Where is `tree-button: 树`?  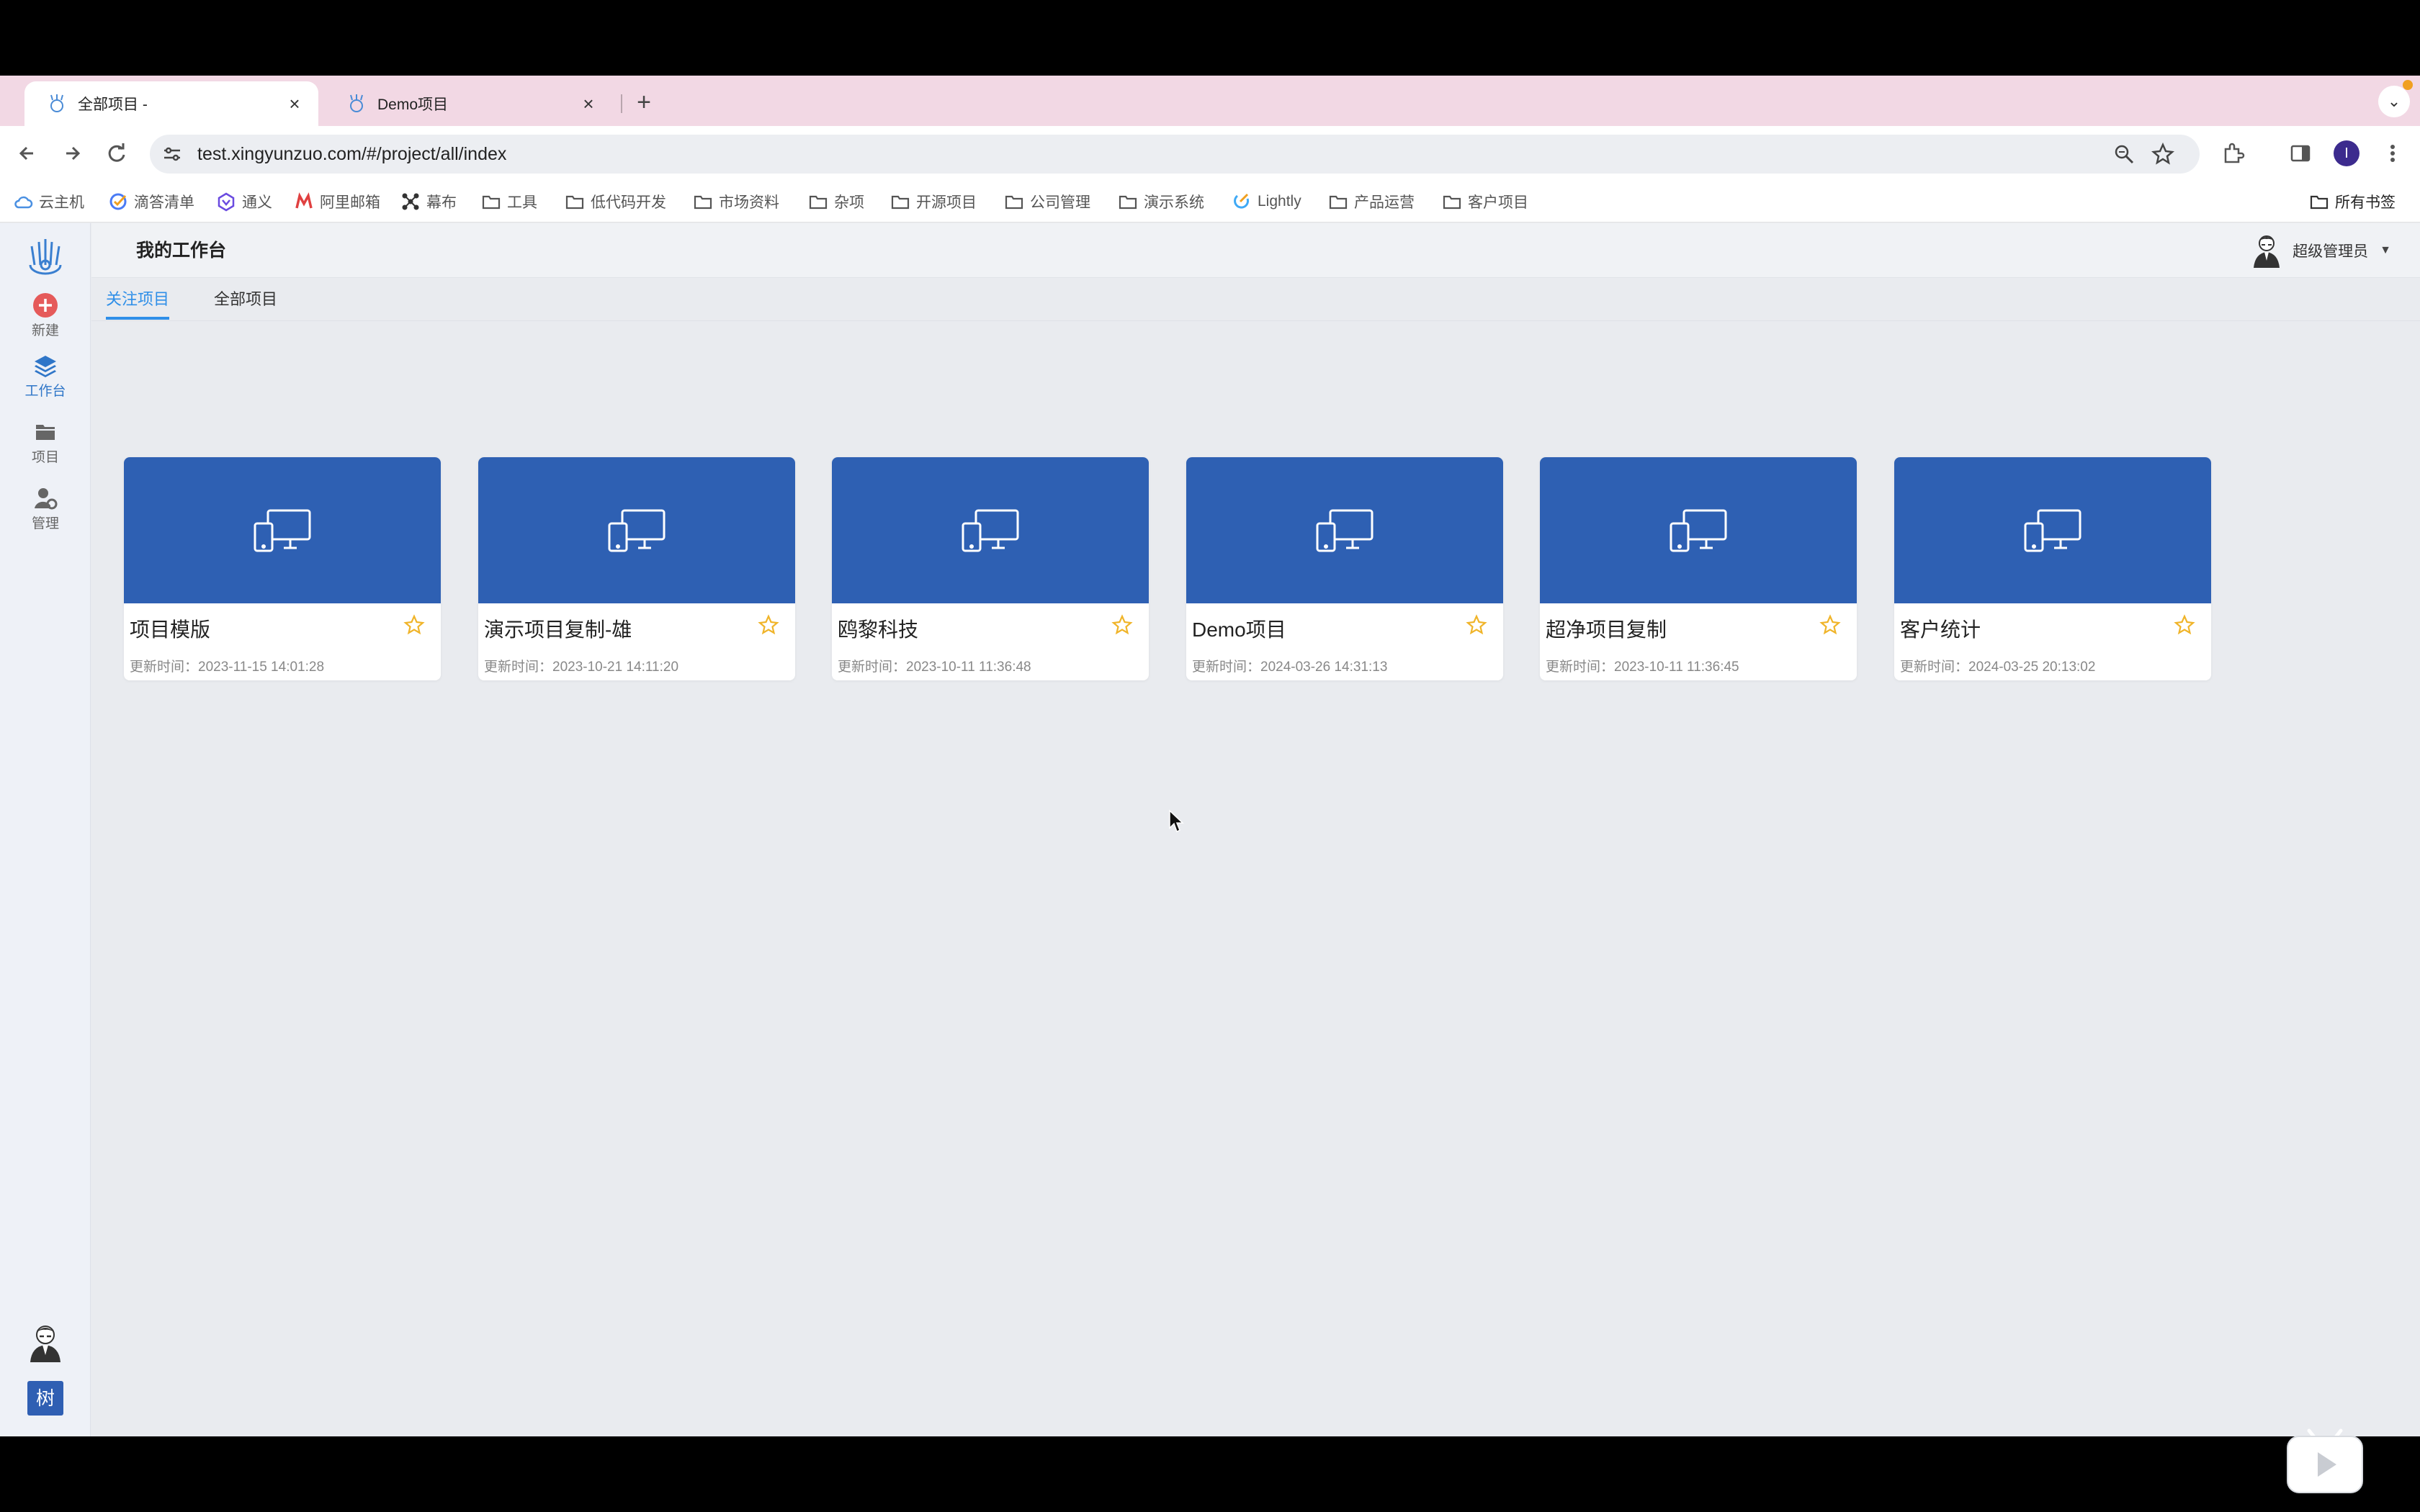 tree-button: 树 is located at coordinates (45, 1398).